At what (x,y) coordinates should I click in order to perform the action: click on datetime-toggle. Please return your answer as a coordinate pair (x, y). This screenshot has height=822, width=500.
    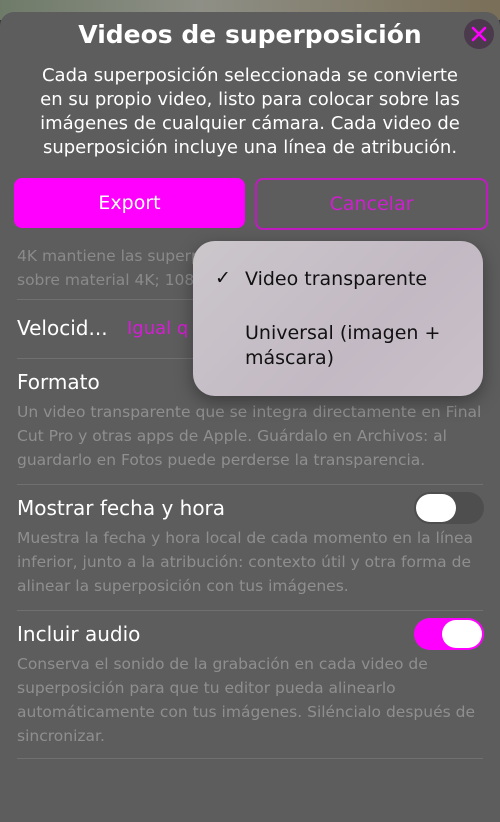
    Looking at the image, I should click on (449, 508).